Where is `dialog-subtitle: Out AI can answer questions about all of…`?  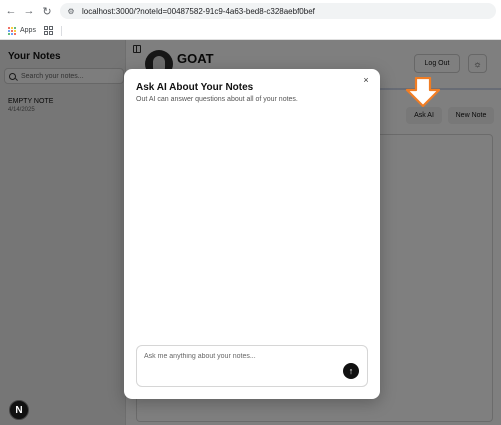 dialog-subtitle: Out AI can answer questions about all of… is located at coordinates (217, 99).